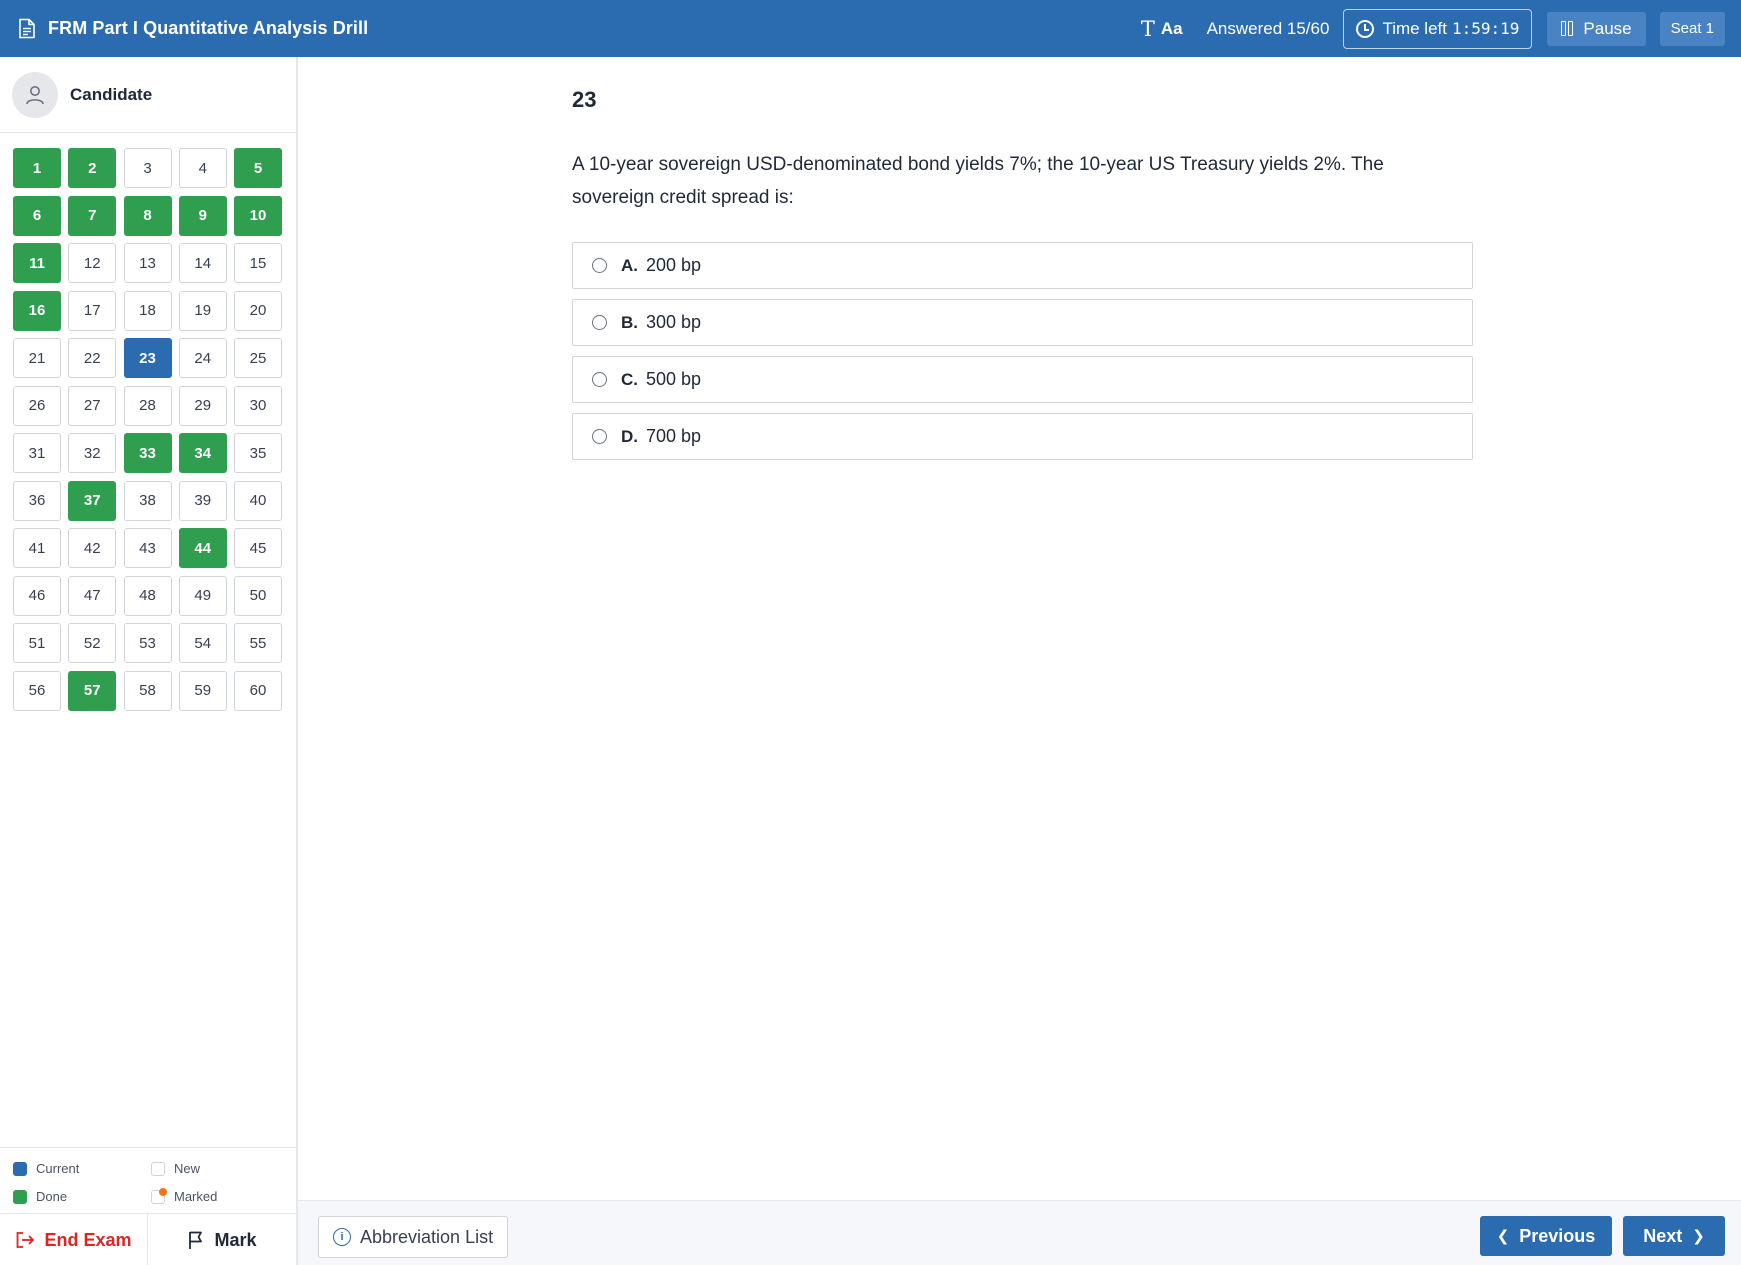 This screenshot has height=1265, width=1741. Describe the element at coordinates (37, 215) in the screenshot. I see `question-nav-button: 6` at that location.